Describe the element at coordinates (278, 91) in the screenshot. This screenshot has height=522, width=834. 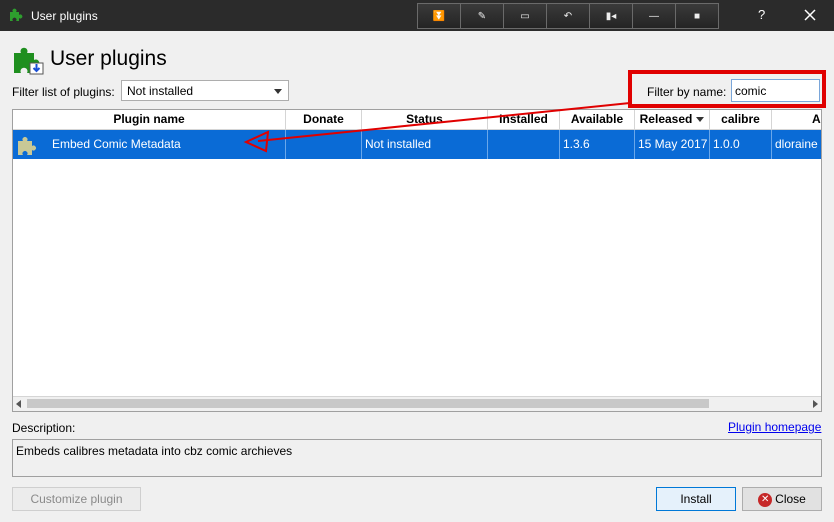
I see `chevron-down-icon` at that location.